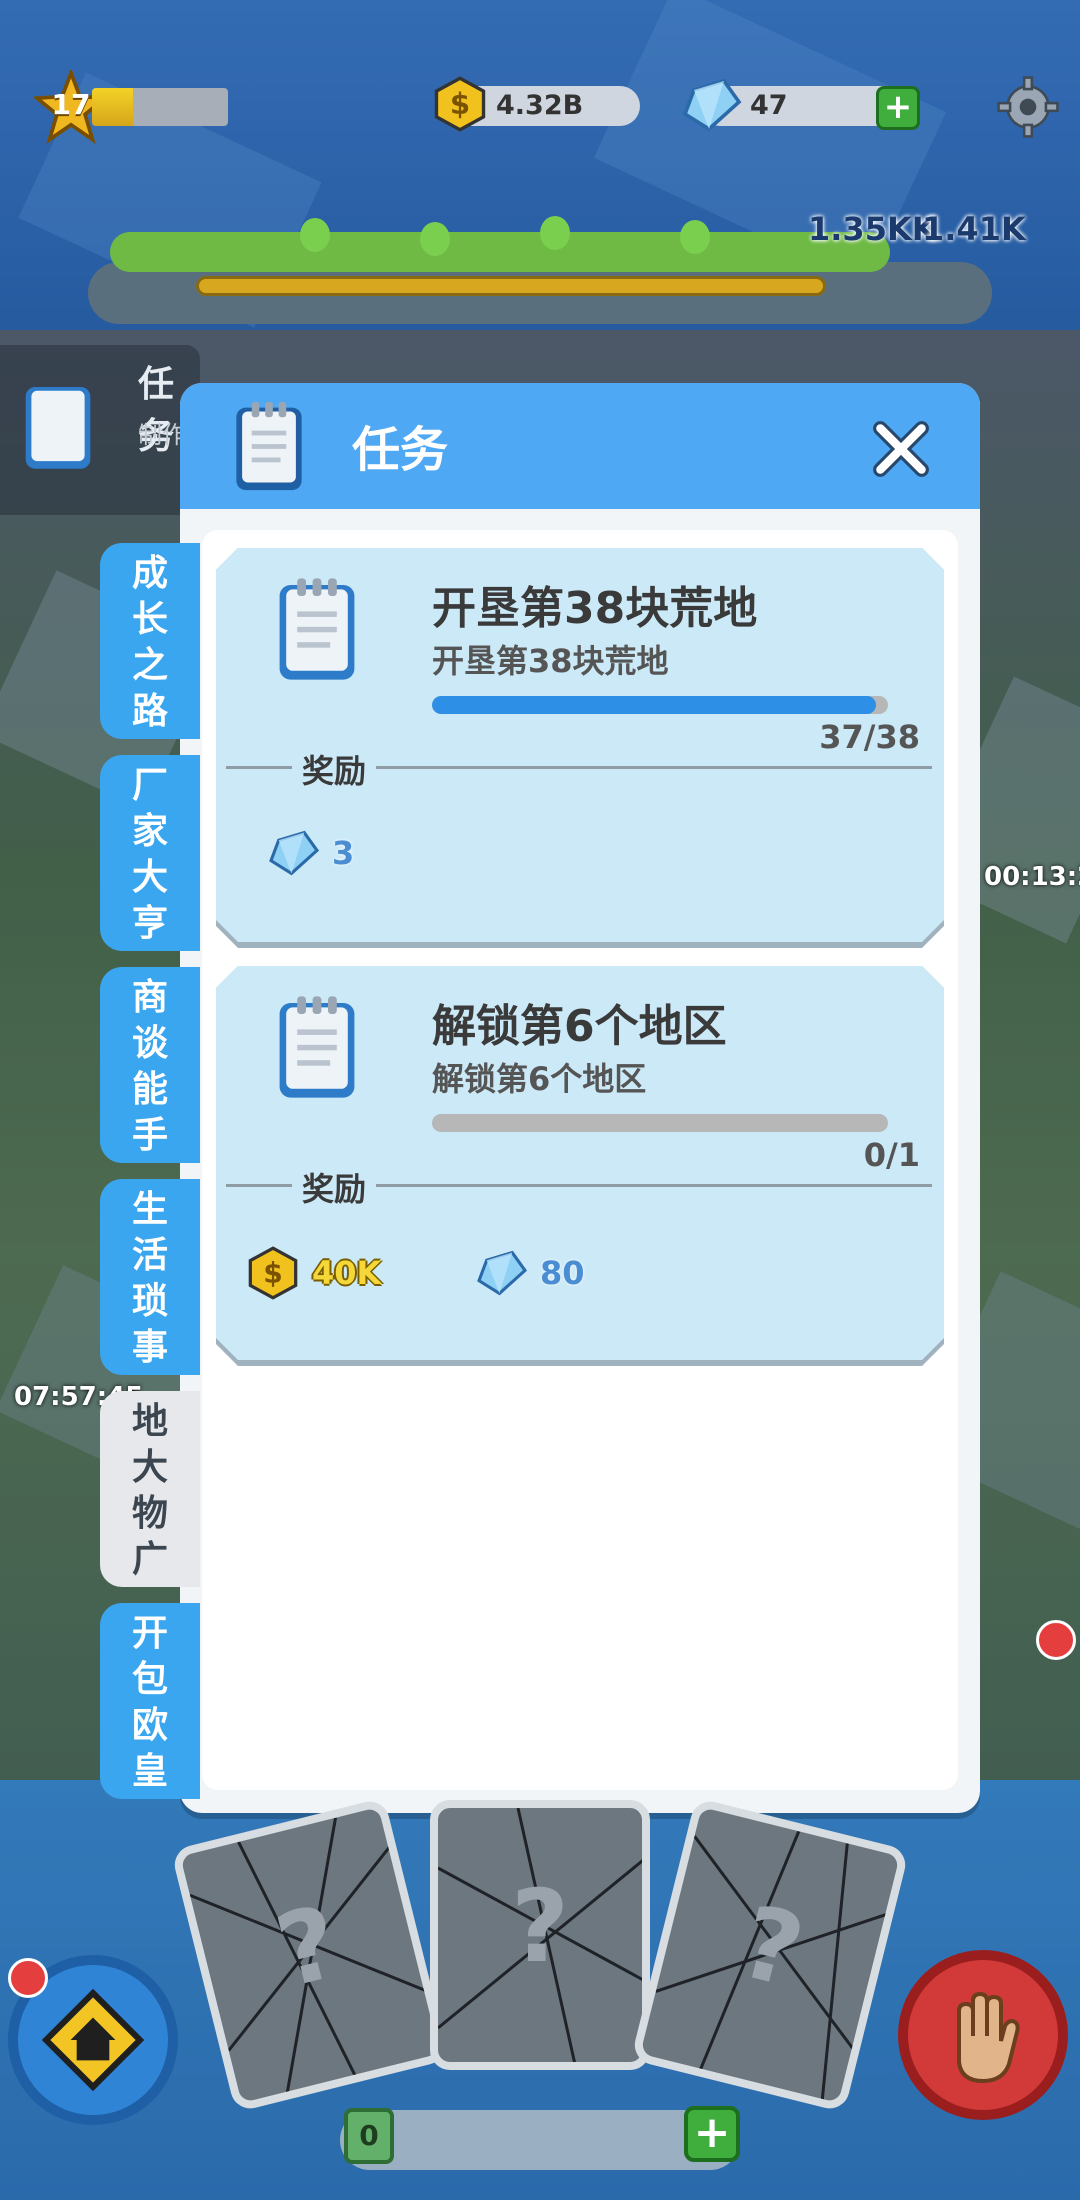 Image resolution: width=1080 pixels, height=2200 pixels. What do you see at coordinates (343, 853) in the screenshot?
I see `reward-gem-amount: 3` at bounding box center [343, 853].